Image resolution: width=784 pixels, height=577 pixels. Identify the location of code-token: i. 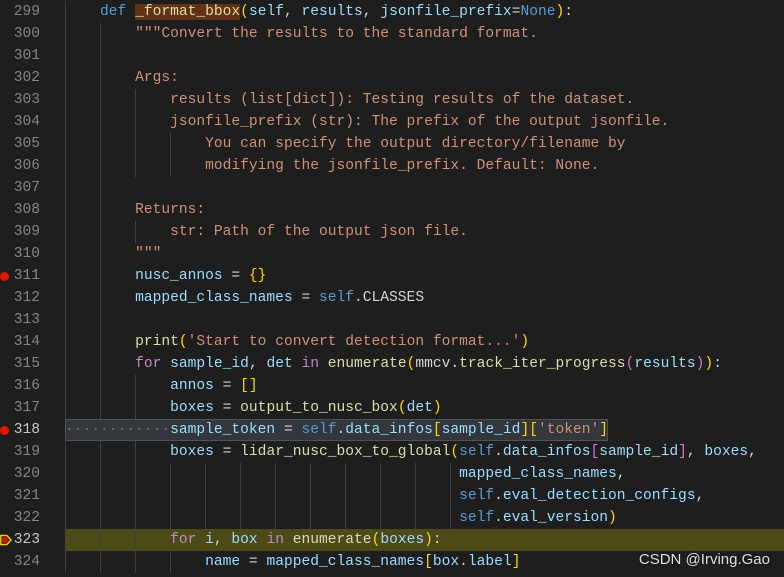
(209, 540).